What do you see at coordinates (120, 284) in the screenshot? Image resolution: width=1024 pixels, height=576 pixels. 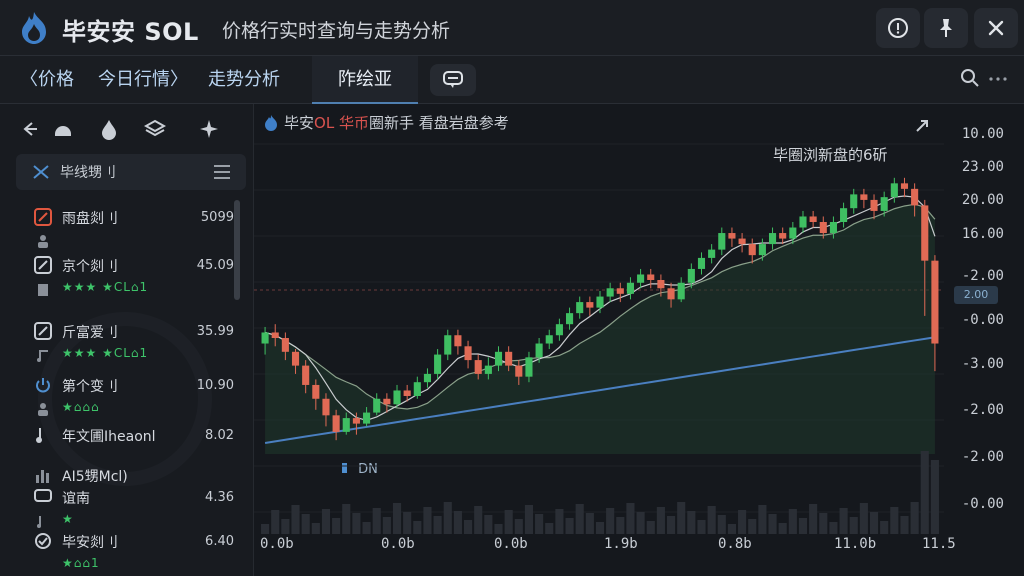 I see `watchlist-item: 京个剡刂 ★★★ ★CL⌂1 45.09` at bounding box center [120, 284].